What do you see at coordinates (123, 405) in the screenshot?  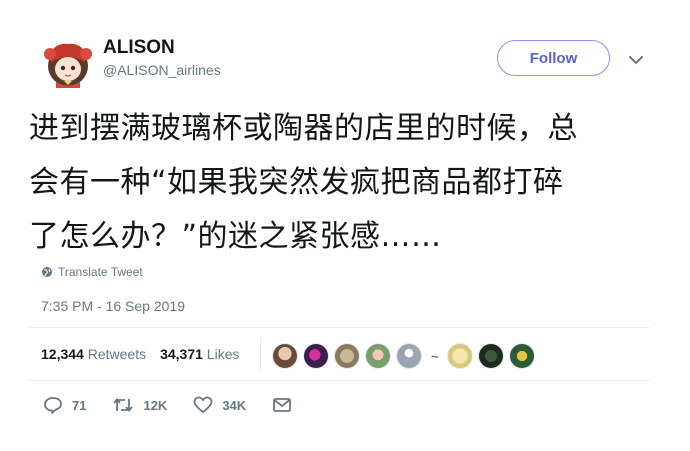 I see `retweet-icon` at bounding box center [123, 405].